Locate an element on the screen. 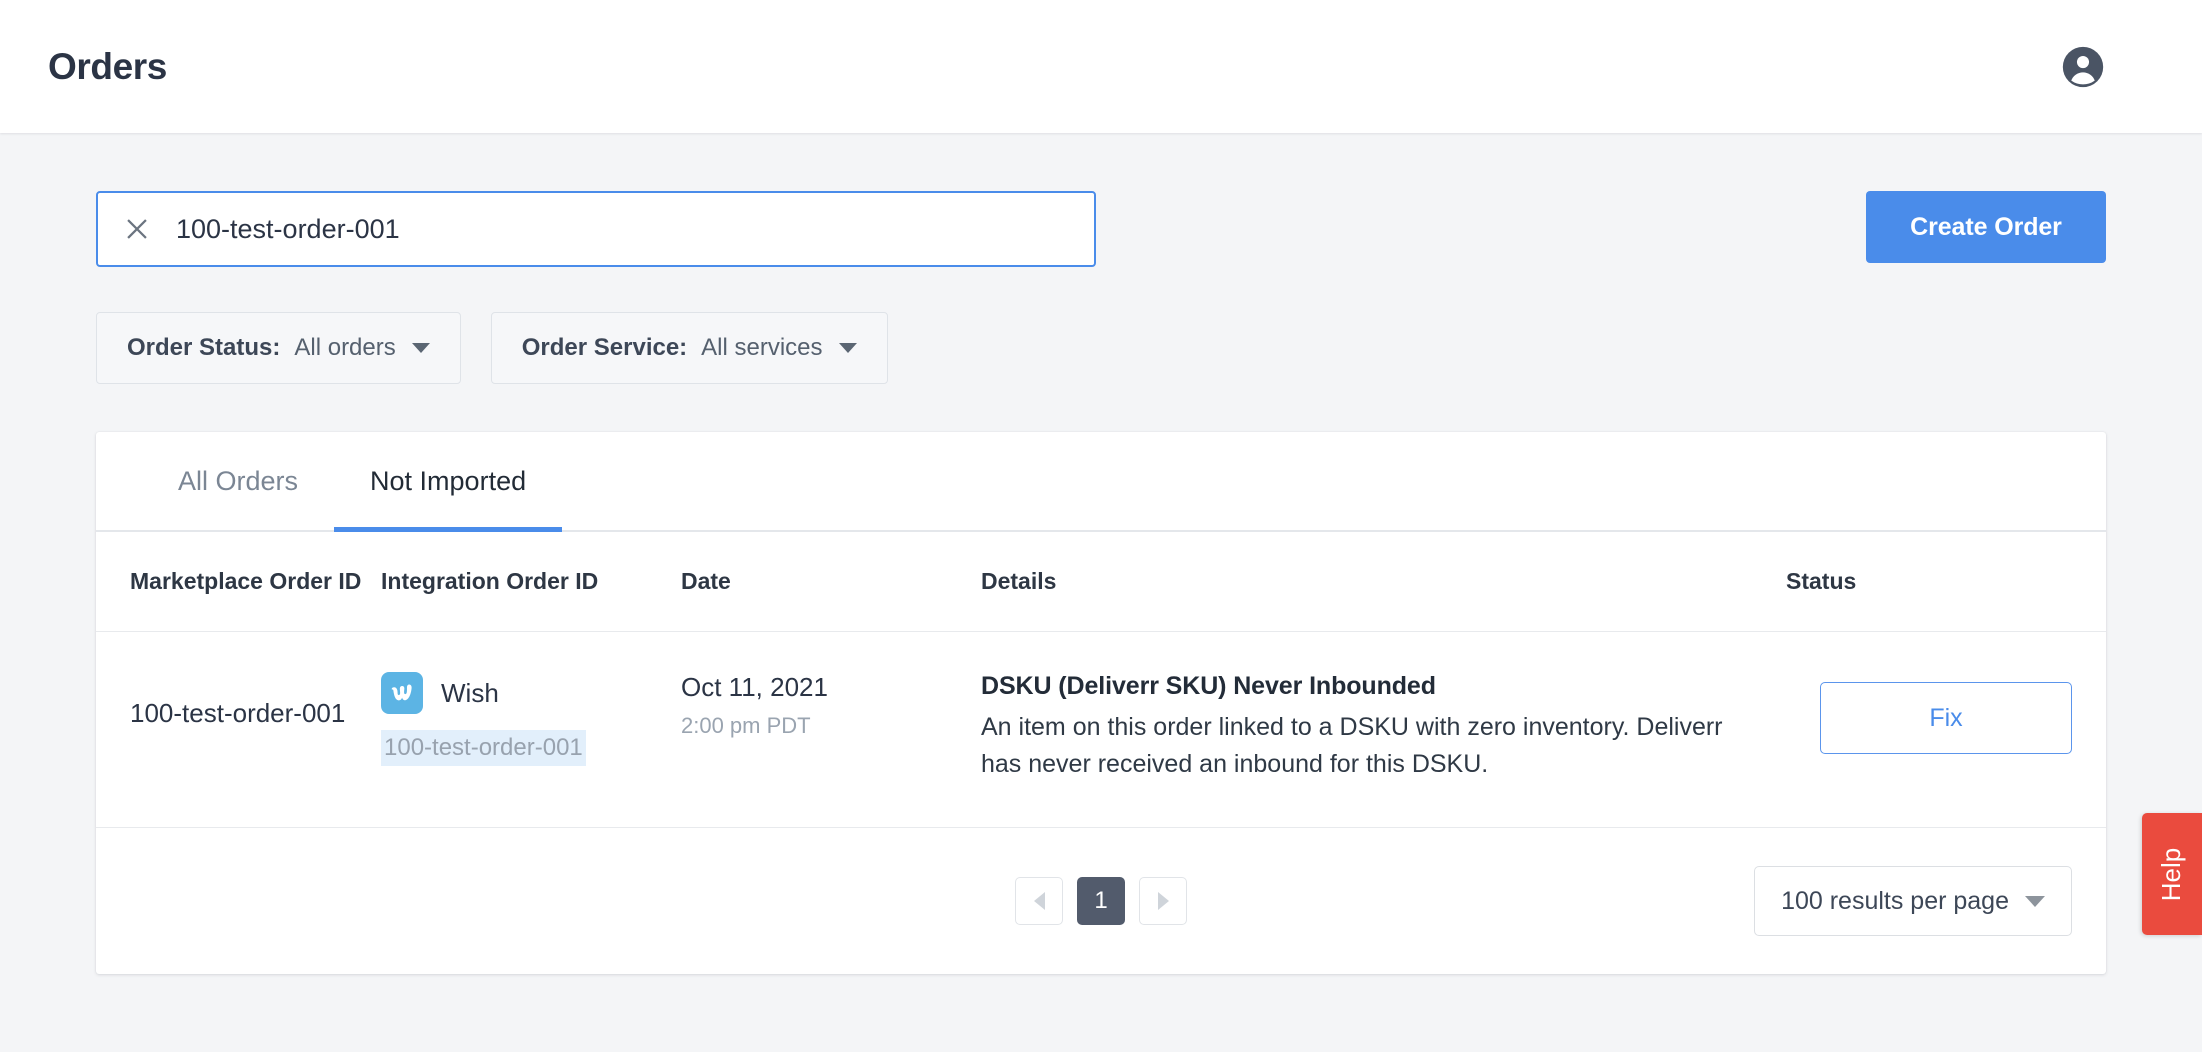  pagination: 1 is located at coordinates (1101, 901).